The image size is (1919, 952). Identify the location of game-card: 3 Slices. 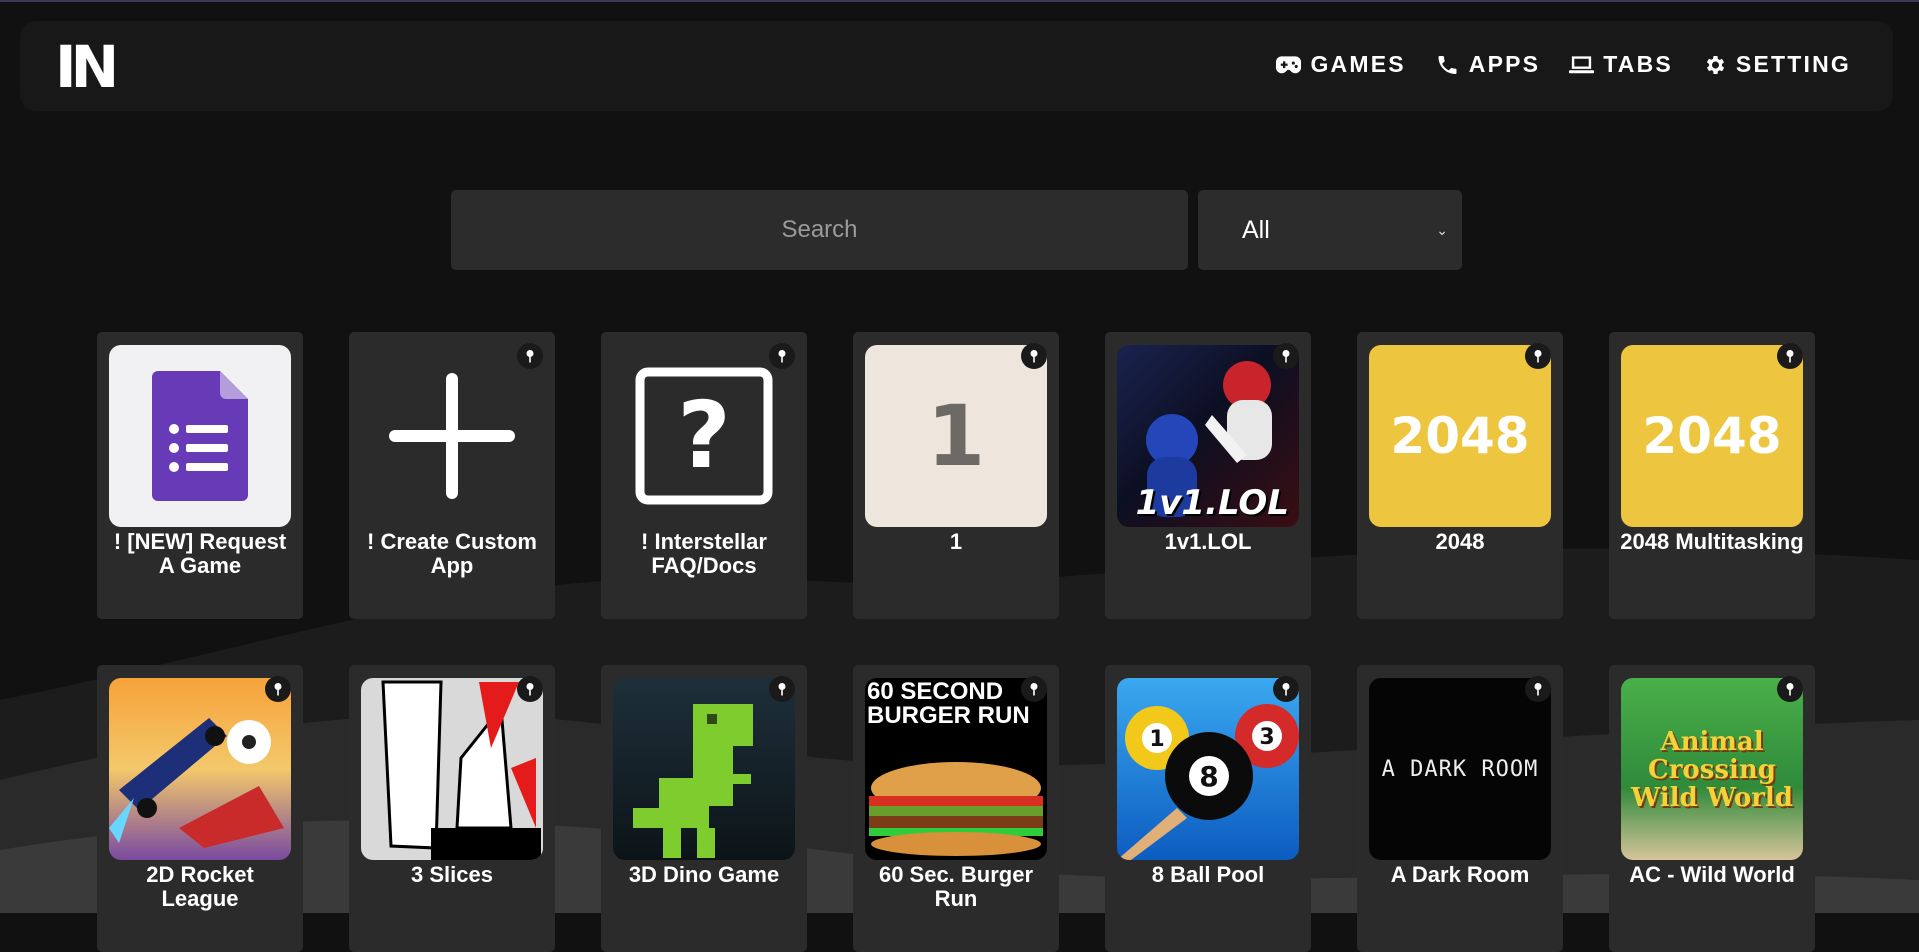
(452, 808).